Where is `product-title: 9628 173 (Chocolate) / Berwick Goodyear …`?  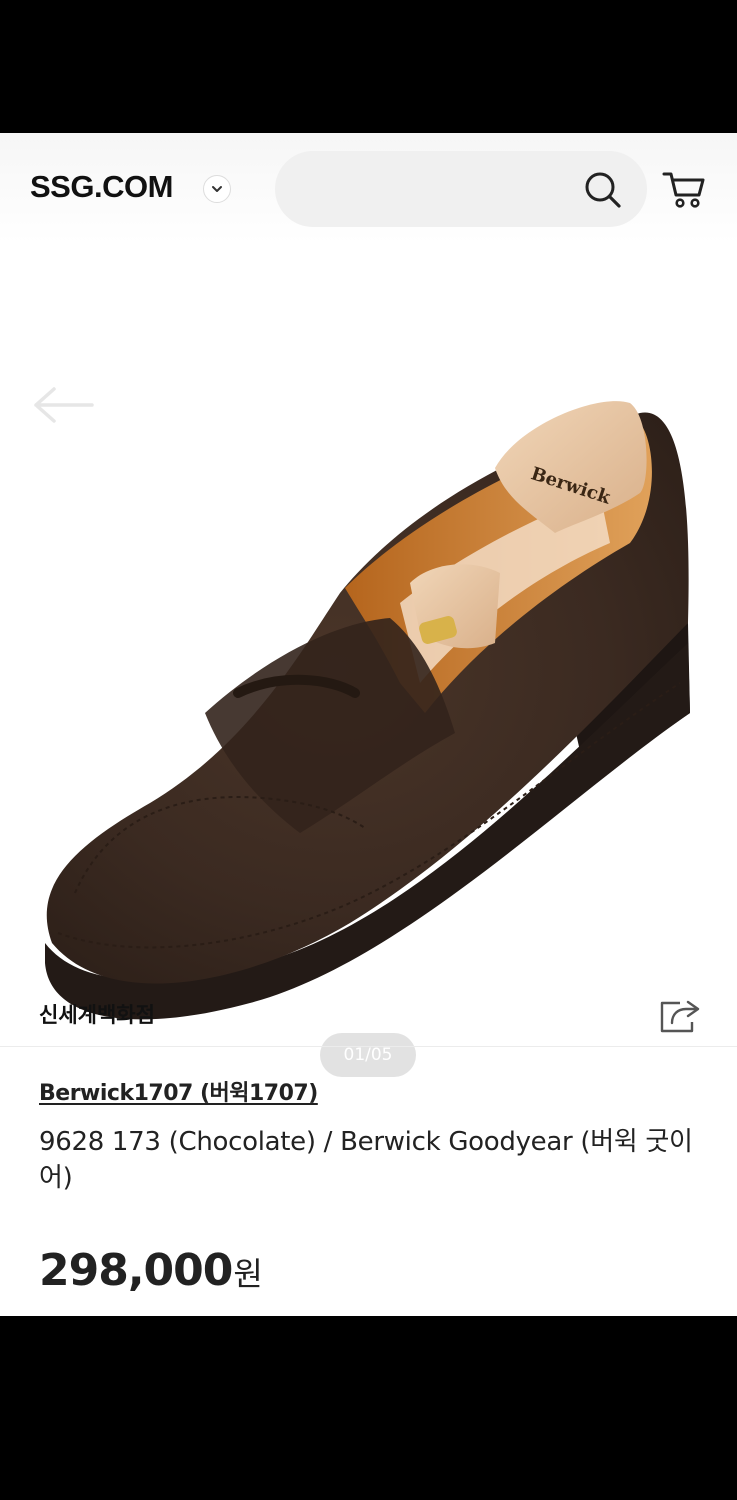 product-title: 9628 173 (Chocolate) / Berwick Goodyear … is located at coordinates (366, 1160).